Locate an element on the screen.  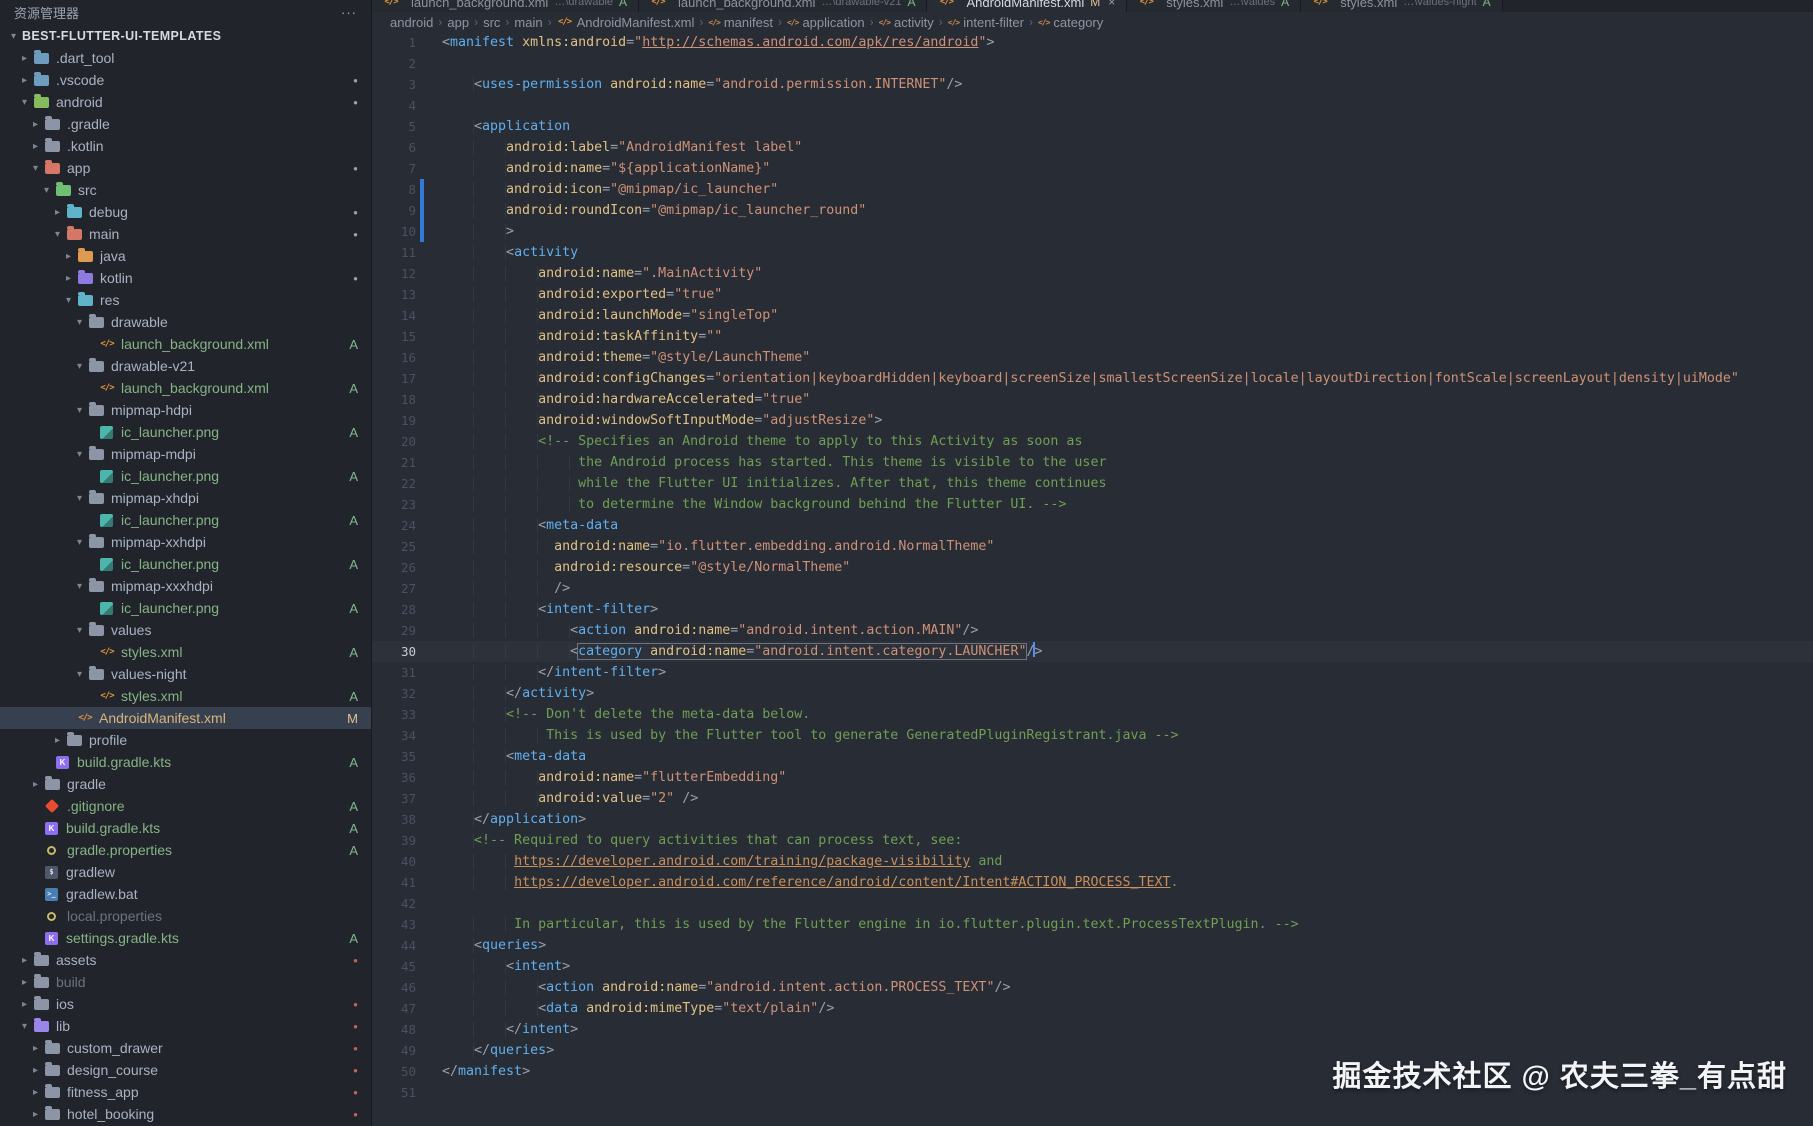
line-number: 19 is located at coordinates (394, 420).